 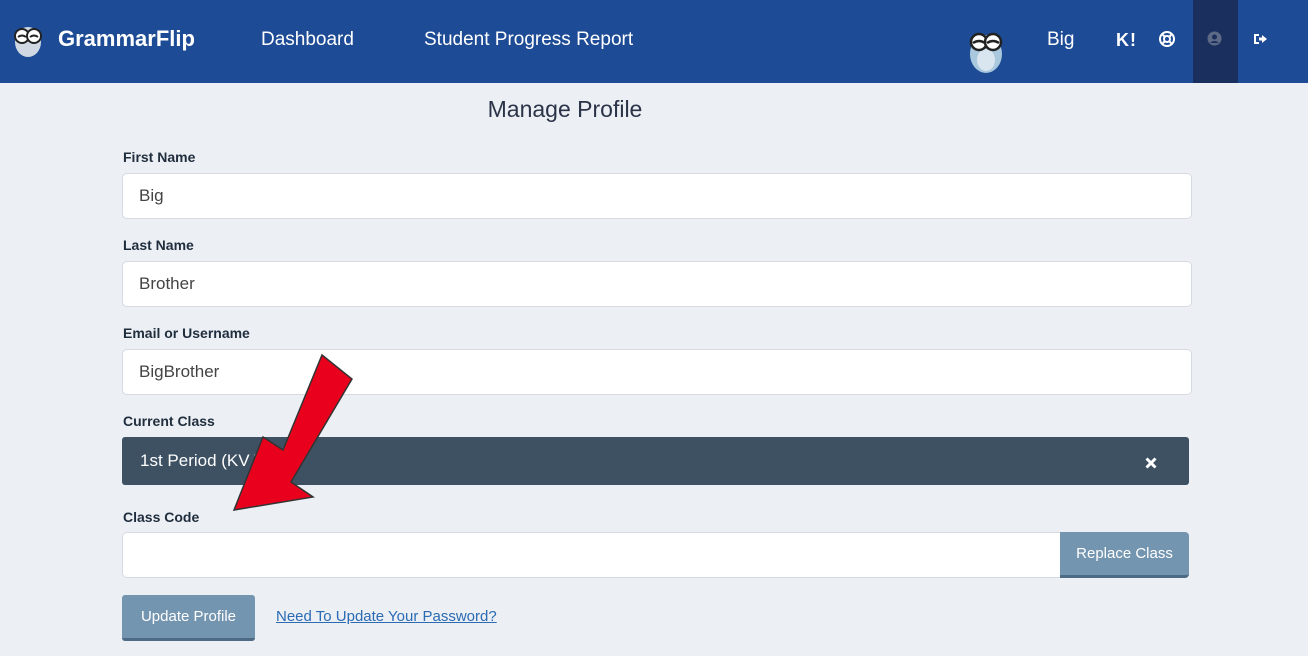 What do you see at coordinates (161, 517) in the screenshot?
I see `class-code-label: Class Code` at bounding box center [161, 517].